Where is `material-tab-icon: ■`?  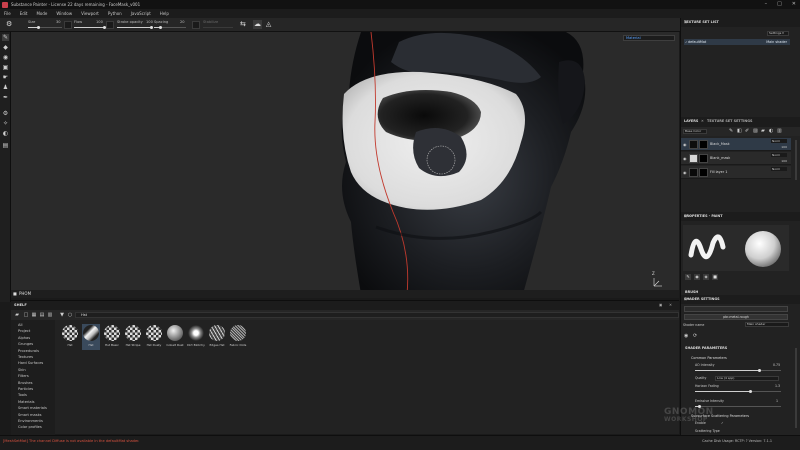
material-tab-icon: ■ is located at coordinates (715, 277).